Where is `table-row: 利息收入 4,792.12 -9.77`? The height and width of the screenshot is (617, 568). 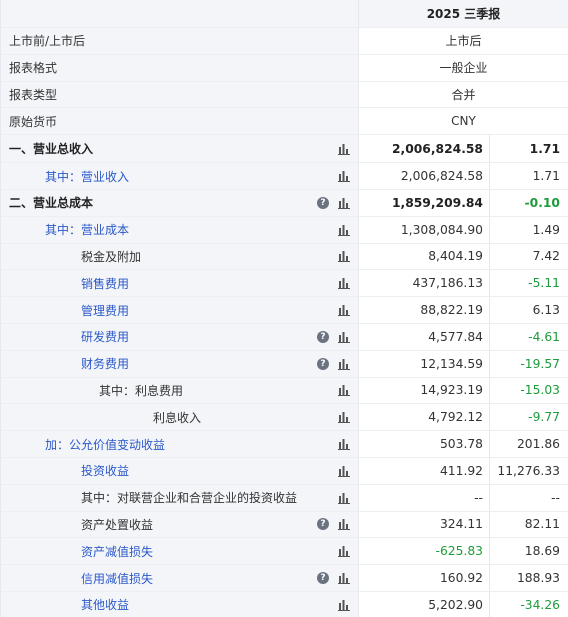 table-row: 利息收入 4,792.12 -9.77 is located at coordinates (284, 418).